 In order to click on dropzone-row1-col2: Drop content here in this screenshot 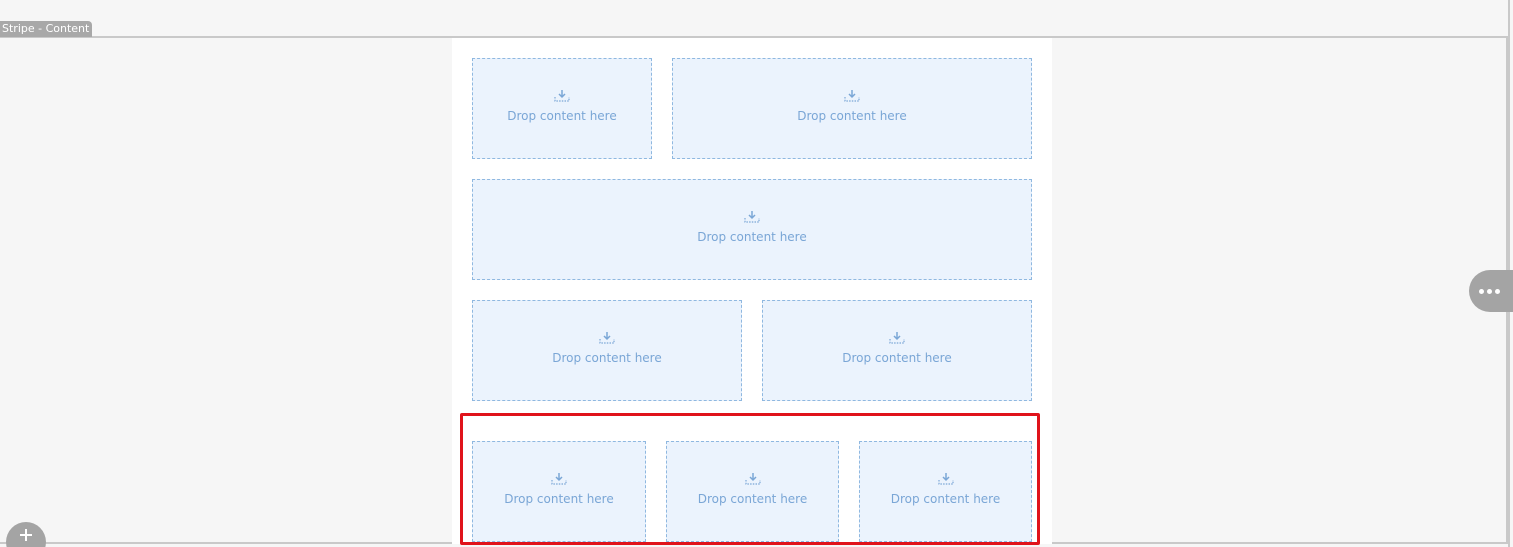, I will do `click(852, 108)`.